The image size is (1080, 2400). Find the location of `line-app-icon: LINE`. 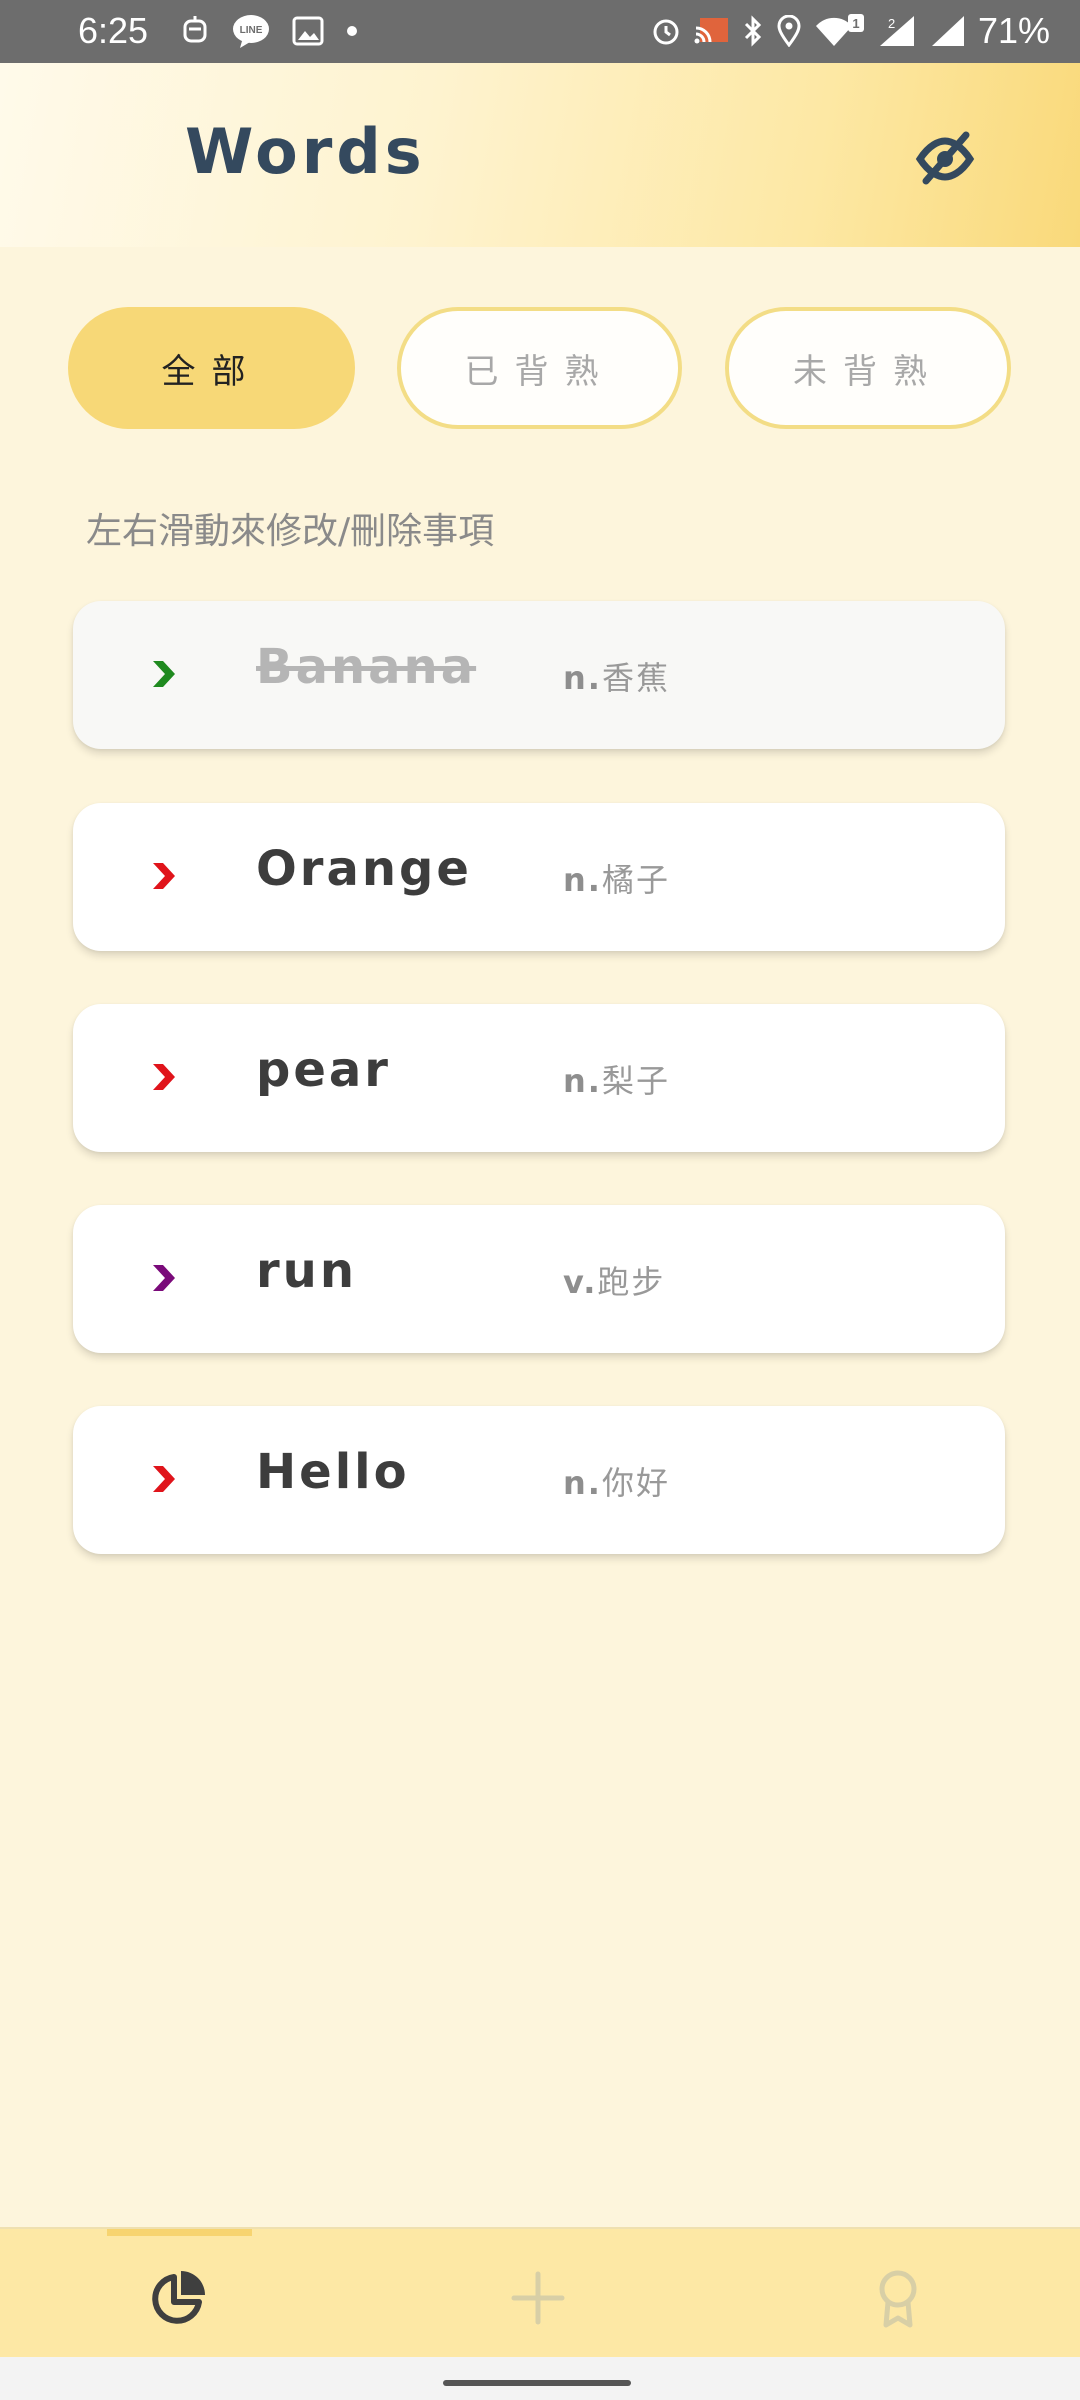

line-app-icon: LINE is located at coordinates (251, 31).